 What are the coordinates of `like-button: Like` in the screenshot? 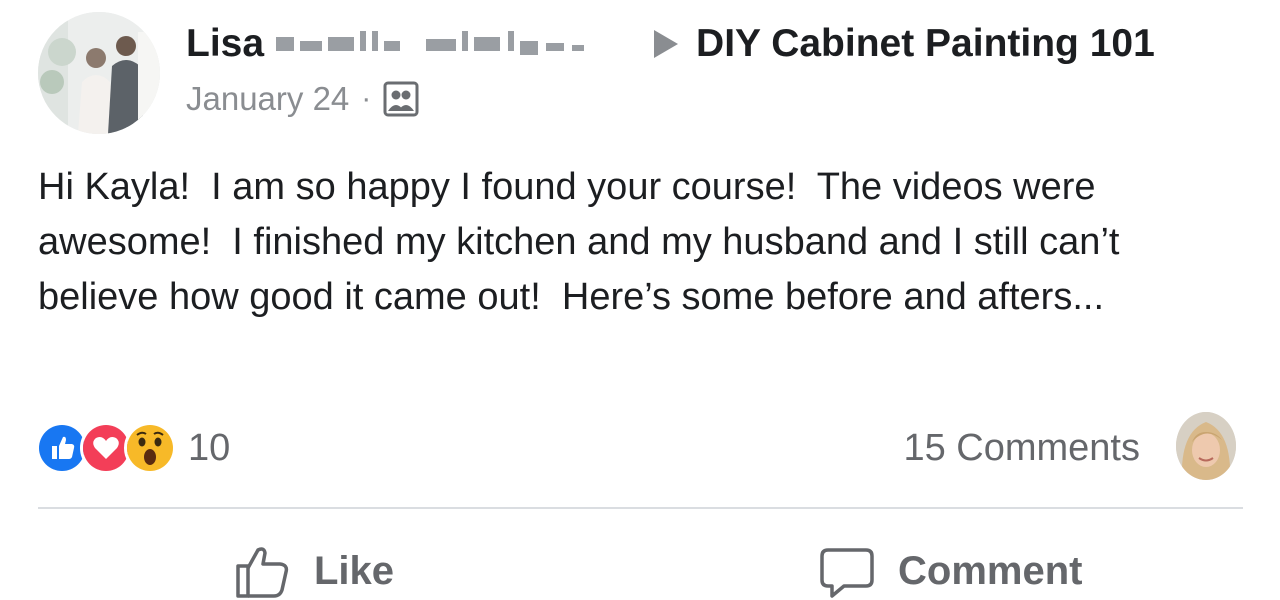 It's located at (314, 570).